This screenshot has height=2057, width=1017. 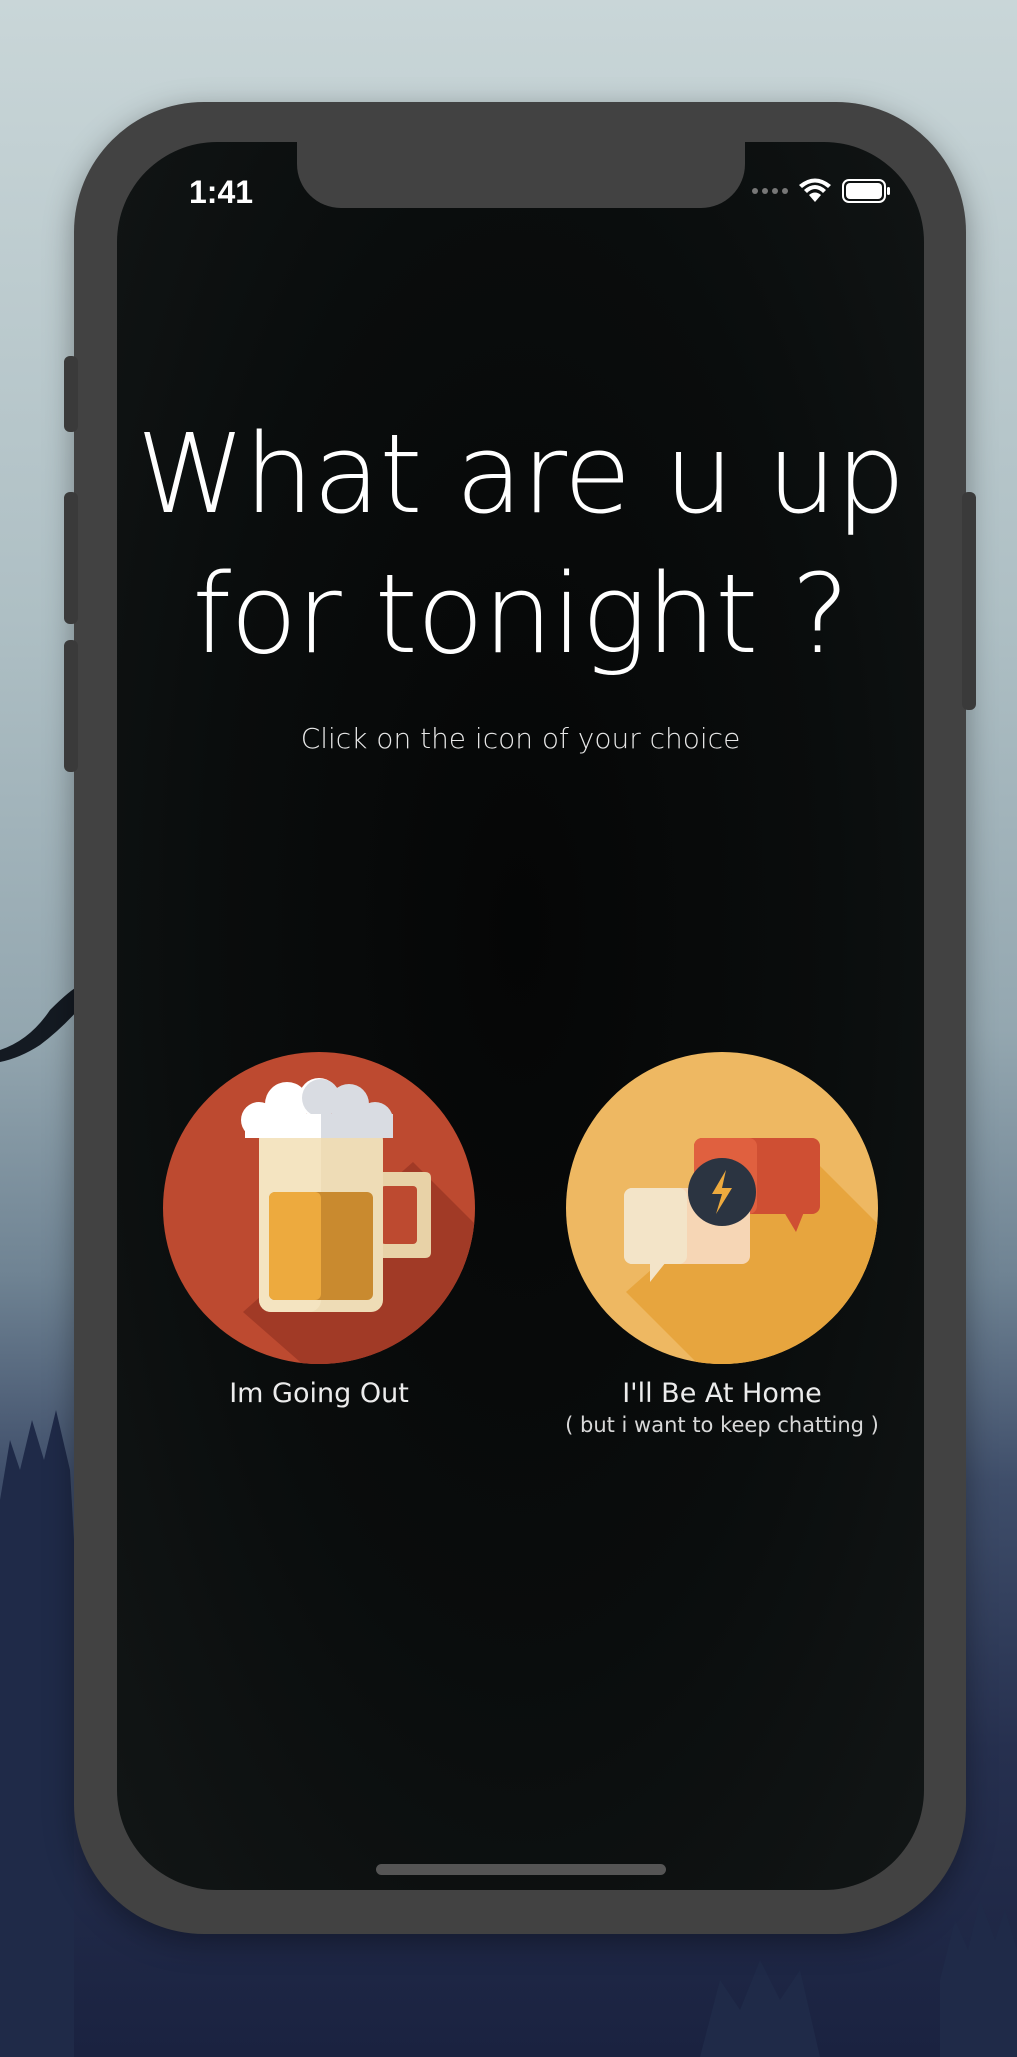 I want to click on status-icons, so click(x=822, y=191).